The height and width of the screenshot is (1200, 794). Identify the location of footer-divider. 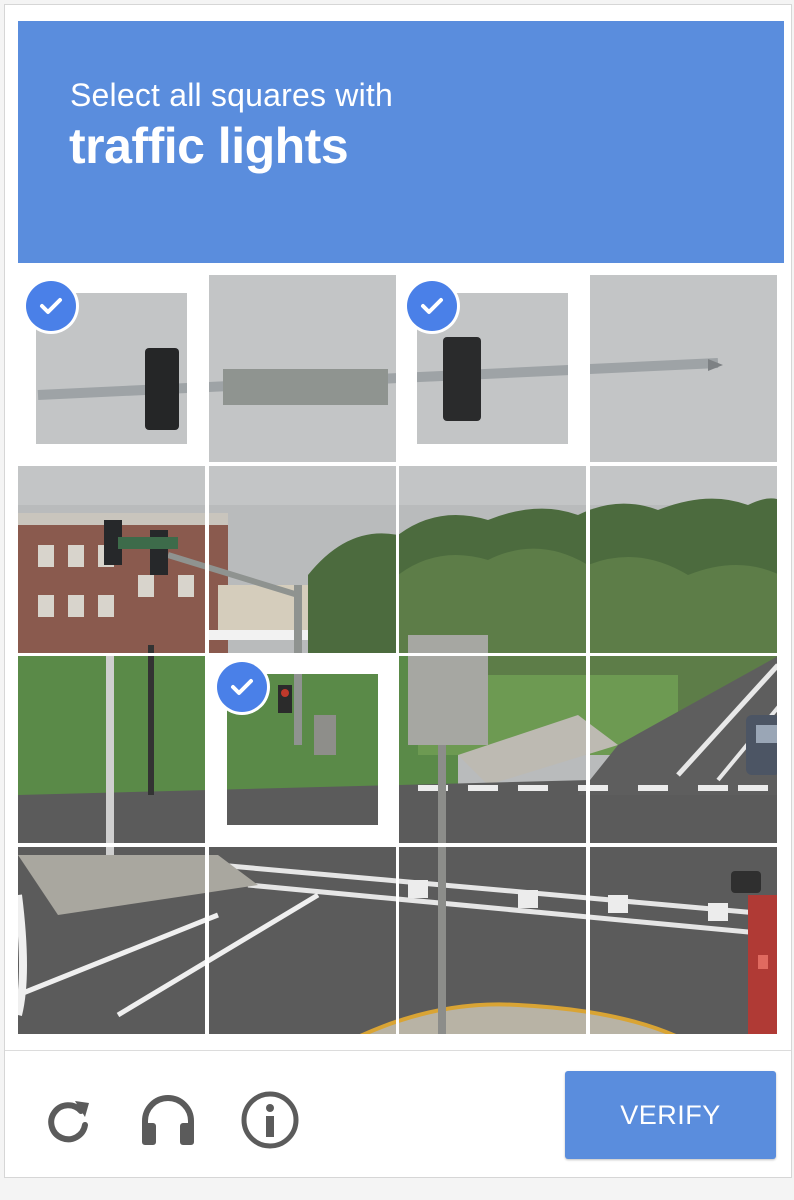
(398, 1050).